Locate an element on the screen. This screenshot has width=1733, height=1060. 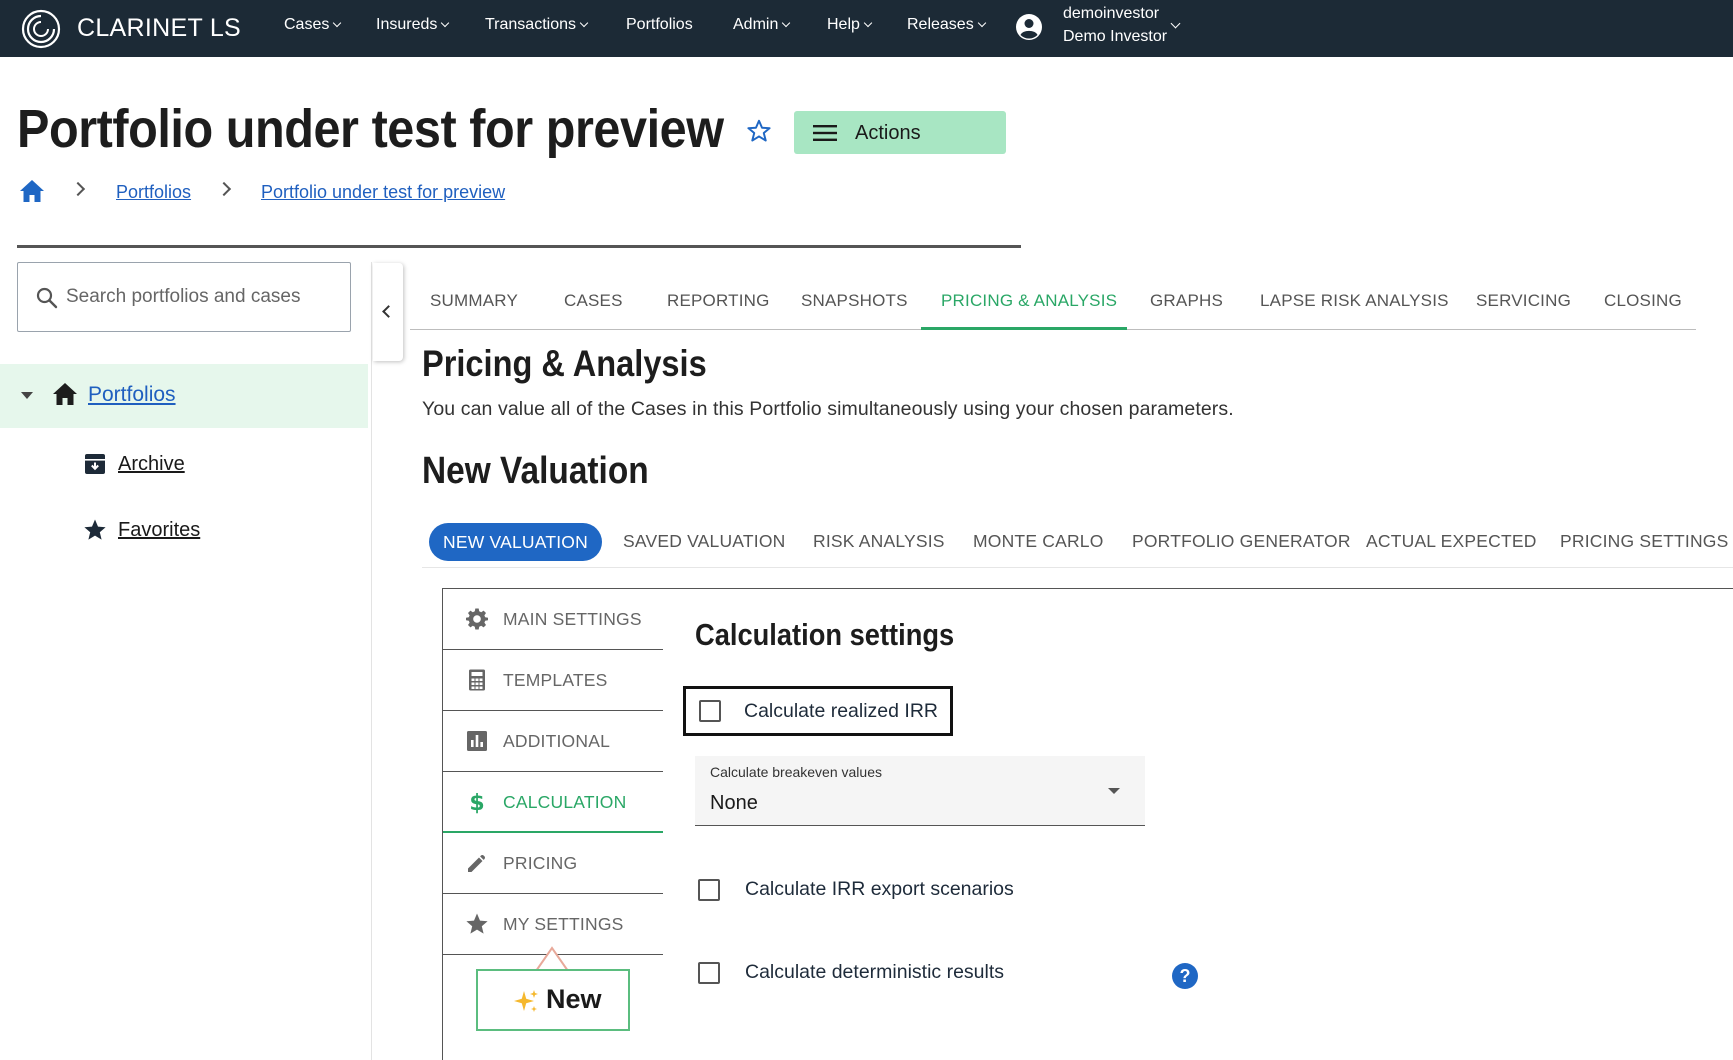
settings-tab-pricing: PRICING is located at coordinates (553, 864).